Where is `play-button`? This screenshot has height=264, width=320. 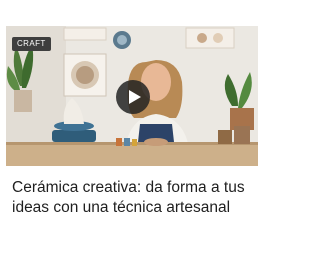
play-button is located at coordinates (133, 97).